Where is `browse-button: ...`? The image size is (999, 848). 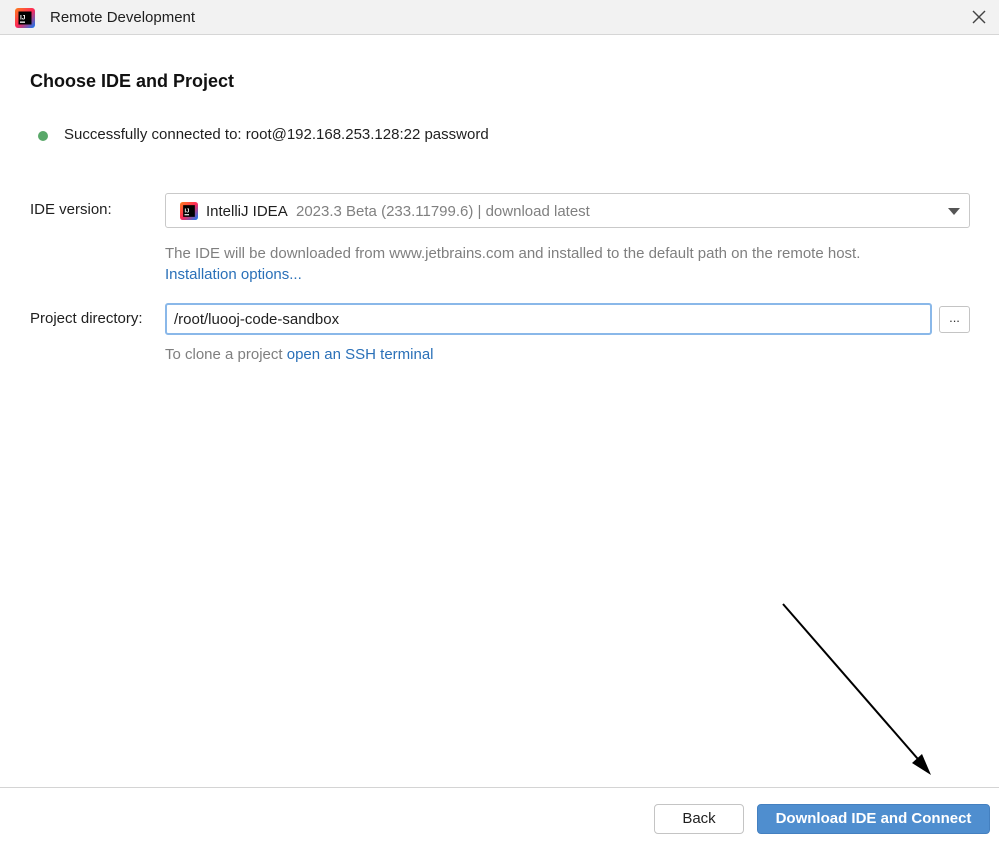 browse-button: ... is located at coordinates (954, 319).